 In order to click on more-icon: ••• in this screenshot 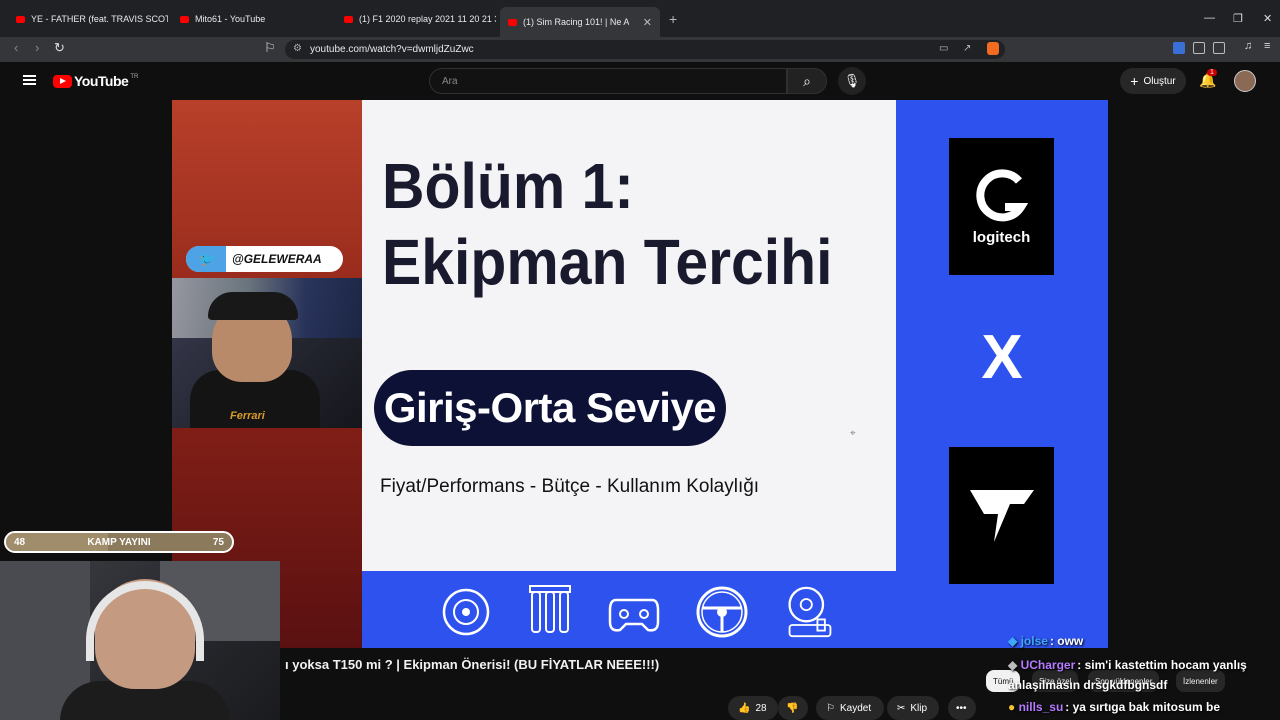, I will do `click(961, 708)`.